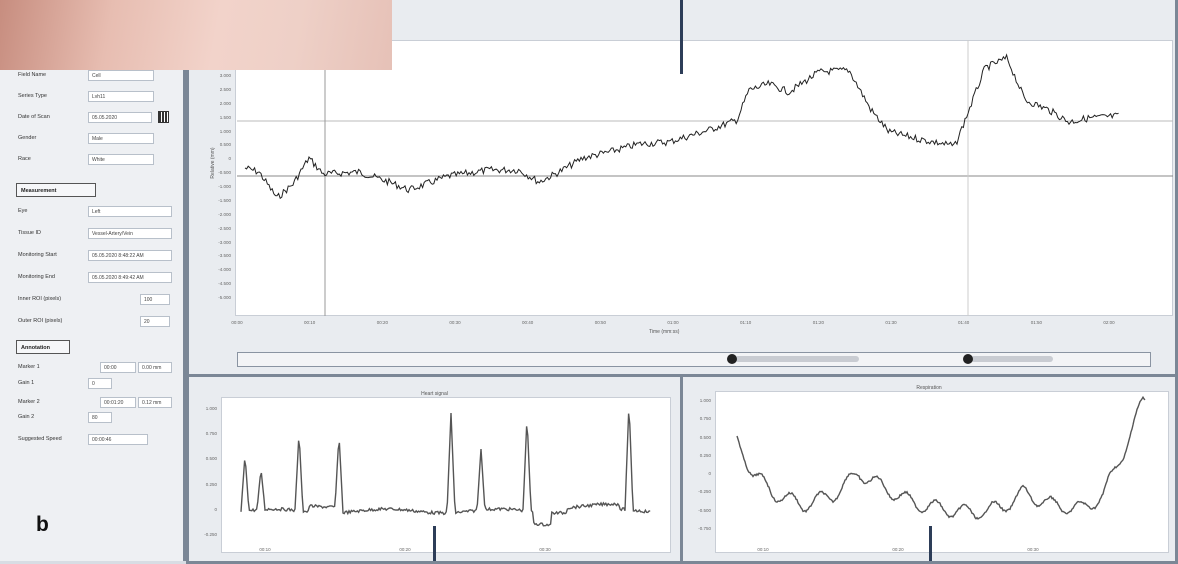 This screenshot has width=1178, height=564. I want to click on section-measurement: Measurement, so click(56, 190).